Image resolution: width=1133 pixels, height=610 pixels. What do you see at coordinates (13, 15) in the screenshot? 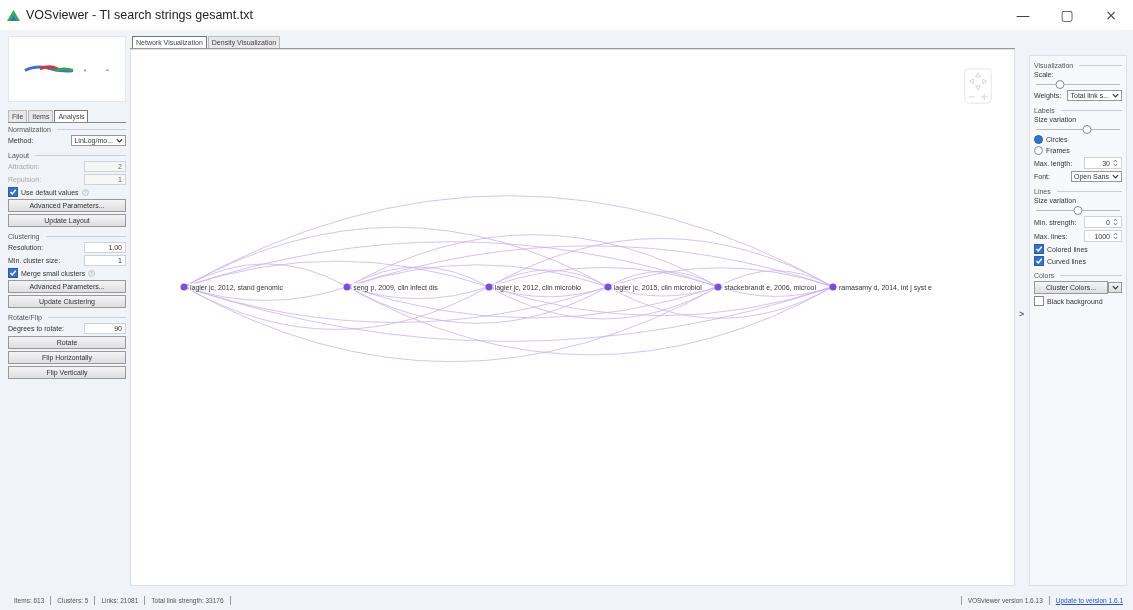
I see `app-logo-icon` at bounding box center [13, 15].